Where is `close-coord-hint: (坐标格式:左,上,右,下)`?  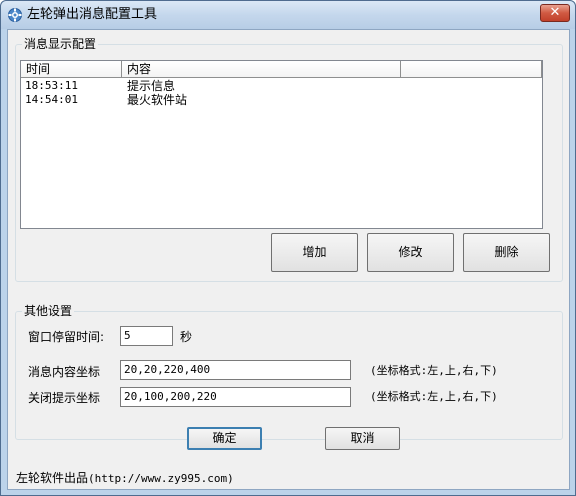
close-coord-hint: (坐标格式:左,上,右,下) is located at coordinates (434, 396).